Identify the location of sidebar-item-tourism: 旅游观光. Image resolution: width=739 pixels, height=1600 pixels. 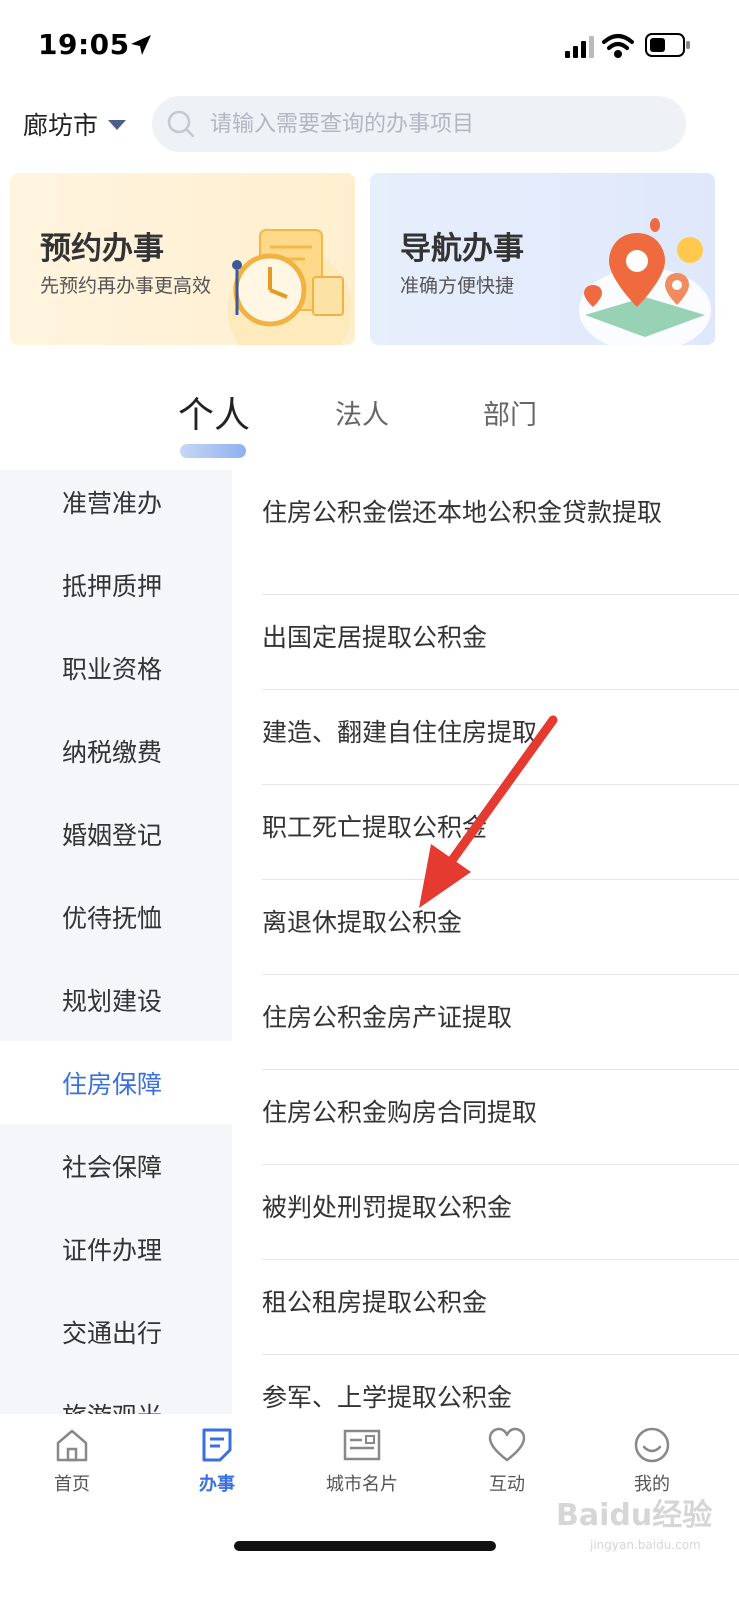
(116, 1394).